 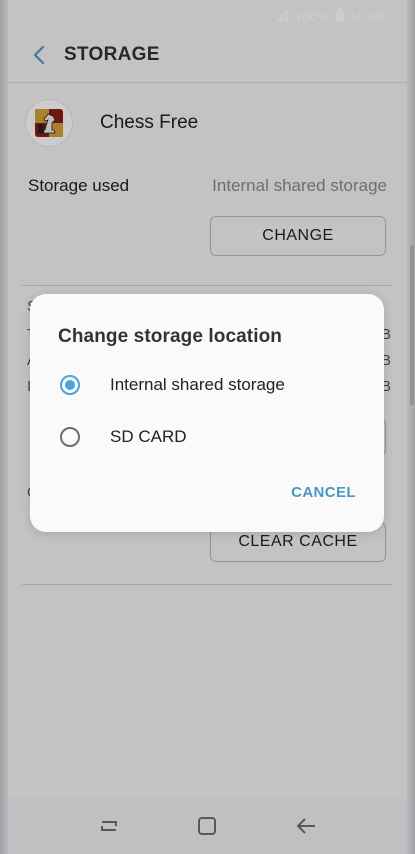 What do you see at coordinates (70, 385) in the screenshot?
I see `radio-checked-icon` at bounding box center [70, 385].